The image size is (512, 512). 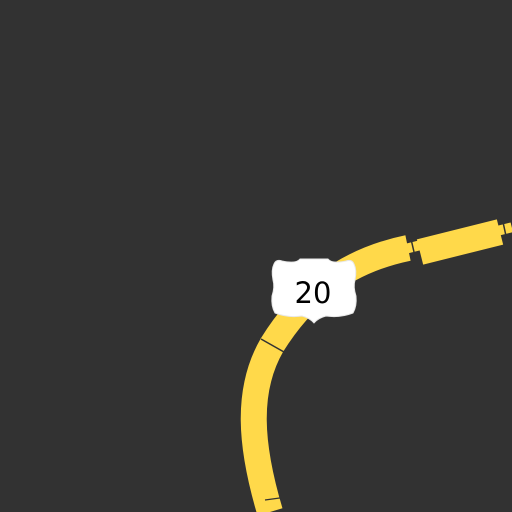 I want to click on route-shield: 20, so click(x=314, y=291).